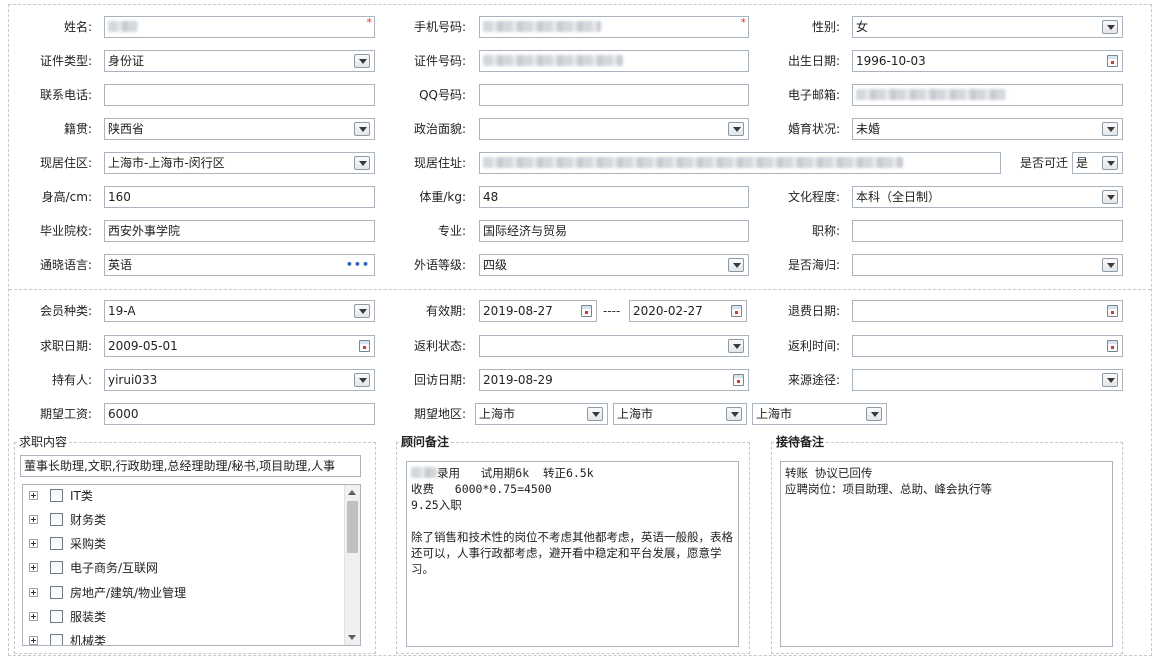 Image resolution: width=1161 pixels, height=659 pixels. What do you see at coordinates (680, 414) in the screenshot?
I see `region-city-select: 上海市` at bounding box center [680, 414].